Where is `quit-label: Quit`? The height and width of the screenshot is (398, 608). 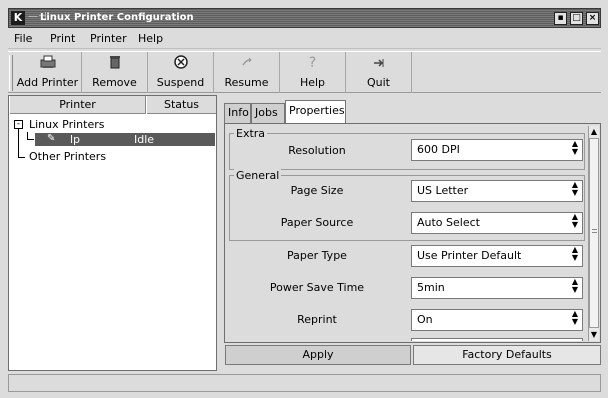
quit-label: Quit is located at coordinates (378, 82).